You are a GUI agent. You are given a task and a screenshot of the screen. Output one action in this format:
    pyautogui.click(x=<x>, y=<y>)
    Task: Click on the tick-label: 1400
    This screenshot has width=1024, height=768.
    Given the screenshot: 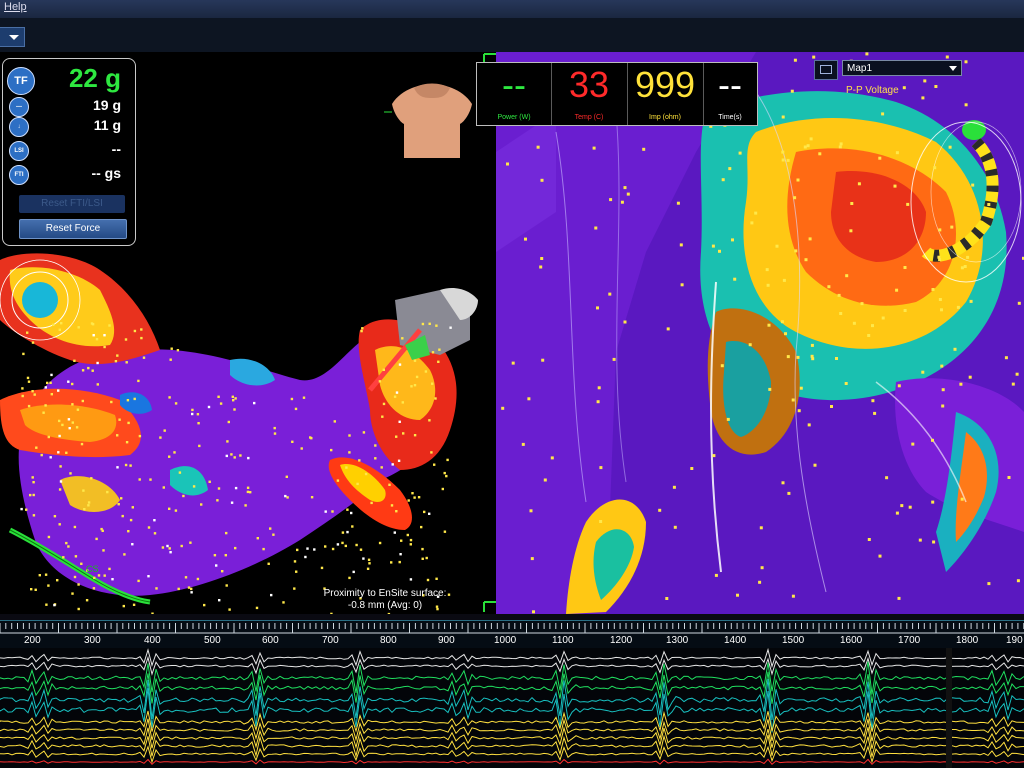 What is the action you would take?
    pyautogui.click(x=735, y=640)
    